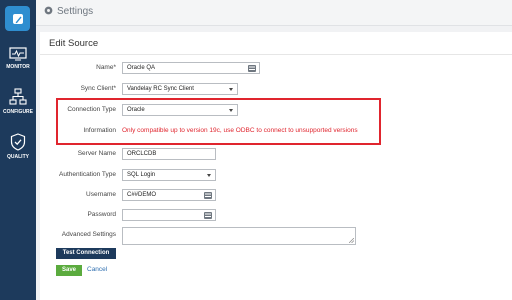 The width and height of the screenshot is (512, 300). Describe the element at coordinates (351, 240) in the screenshot. I see `resize-handle-icon` at that location.